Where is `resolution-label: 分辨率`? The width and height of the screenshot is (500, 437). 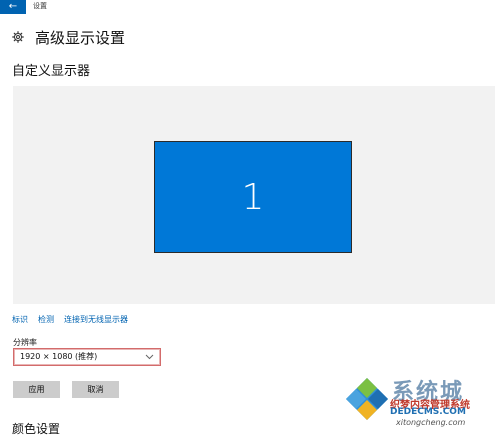
resolution-label: 分辨率 is located at coordinates (25, 342).